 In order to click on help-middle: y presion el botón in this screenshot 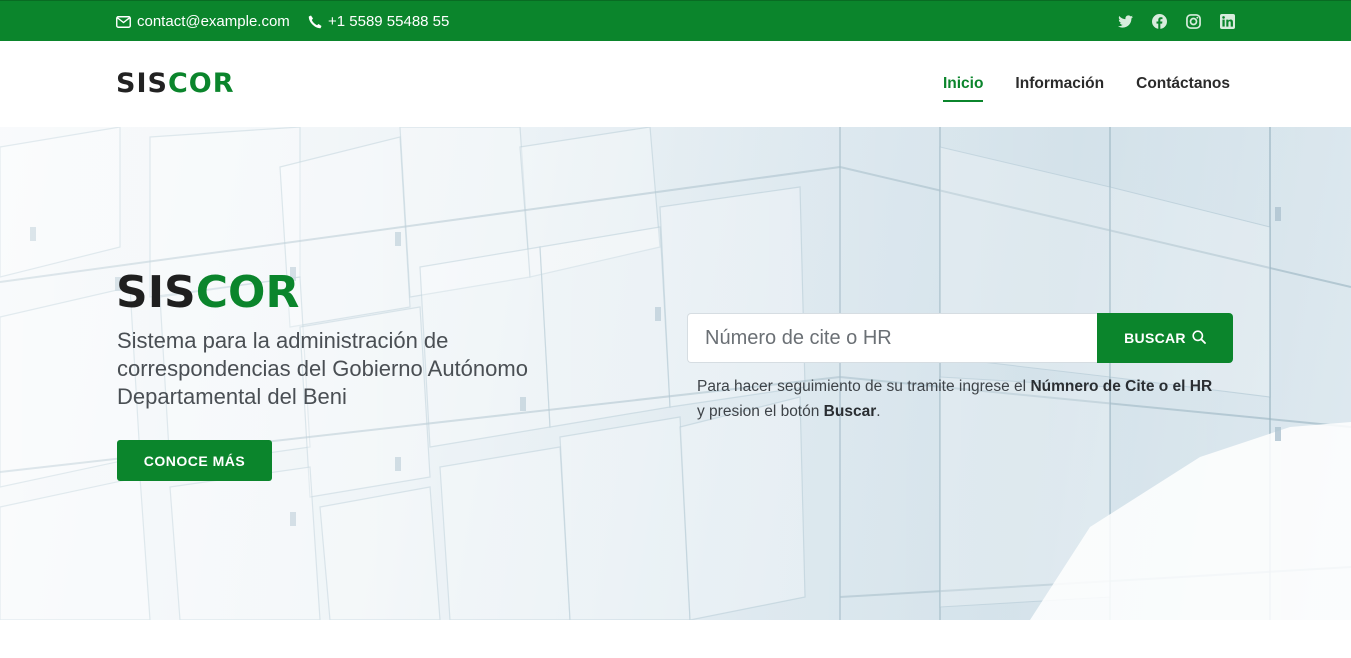, I will do `click(760, 411)`.